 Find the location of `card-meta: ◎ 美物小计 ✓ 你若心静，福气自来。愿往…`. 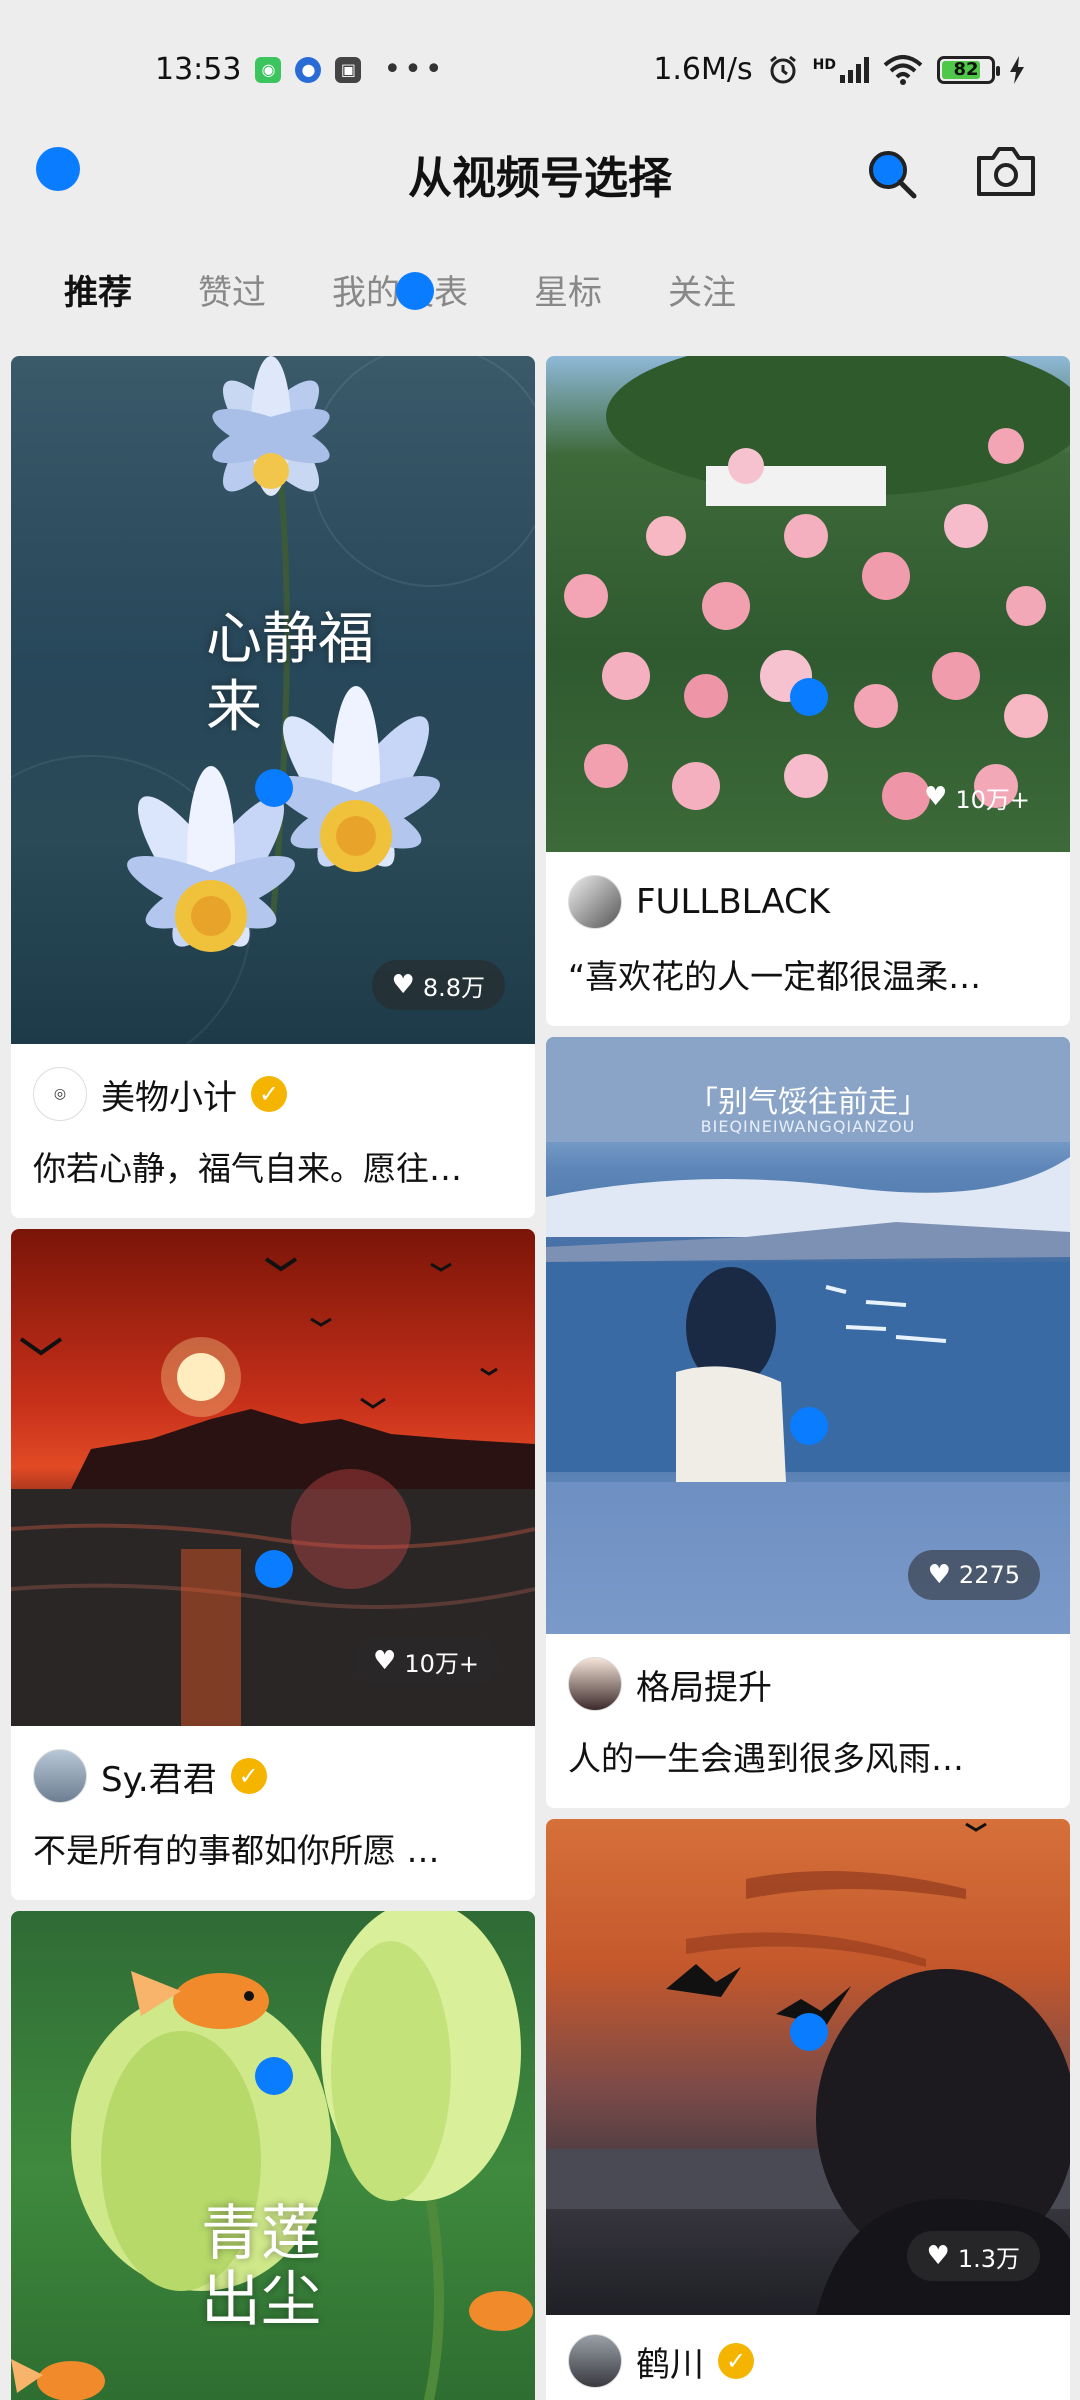

card-meta: ◎ 美物小计 ✓ 你若心静，福气自来。愿往… is located at coordinates (273, 1131).